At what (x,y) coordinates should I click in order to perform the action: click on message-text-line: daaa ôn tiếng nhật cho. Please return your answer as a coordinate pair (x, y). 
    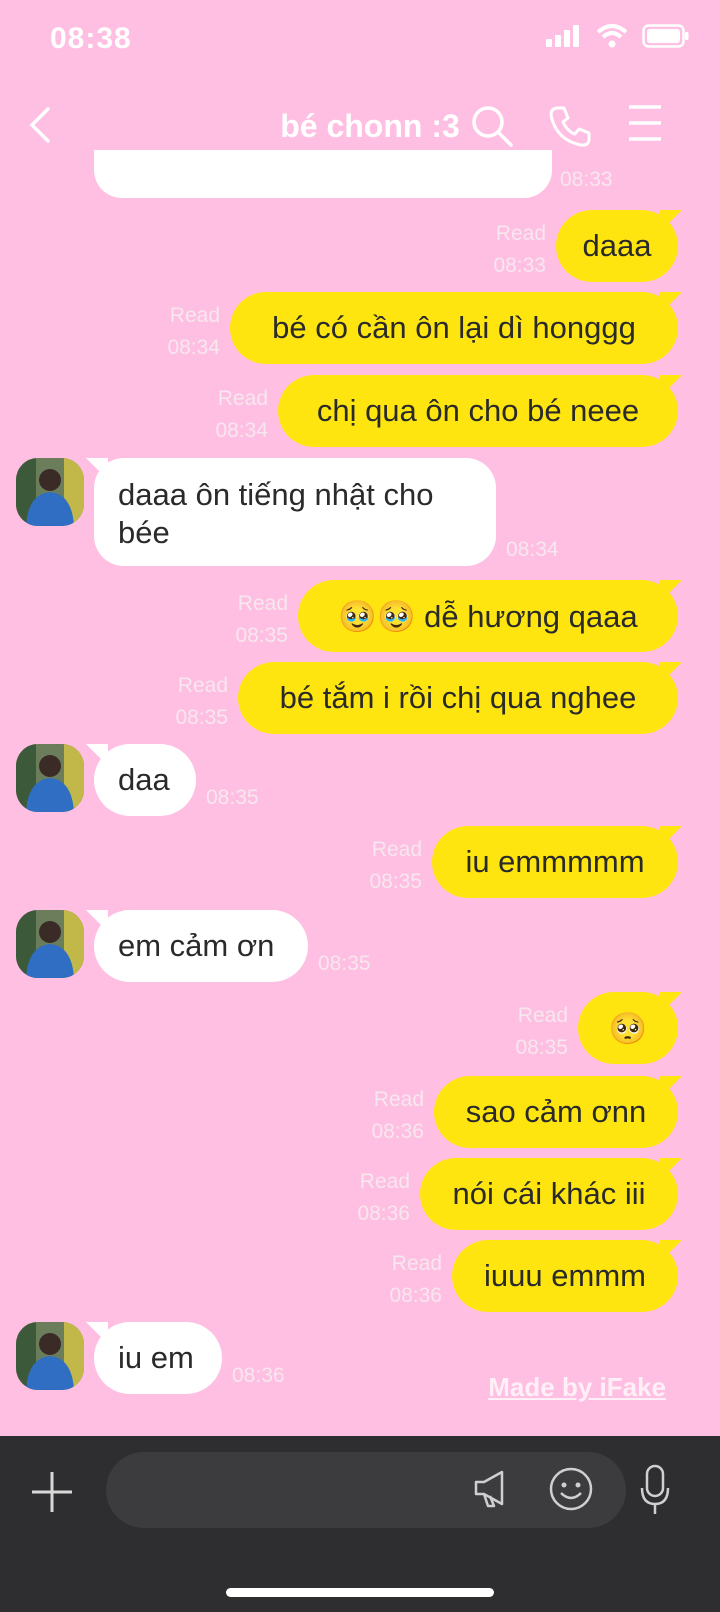
    Looking at the image, I should click on (276, 494).